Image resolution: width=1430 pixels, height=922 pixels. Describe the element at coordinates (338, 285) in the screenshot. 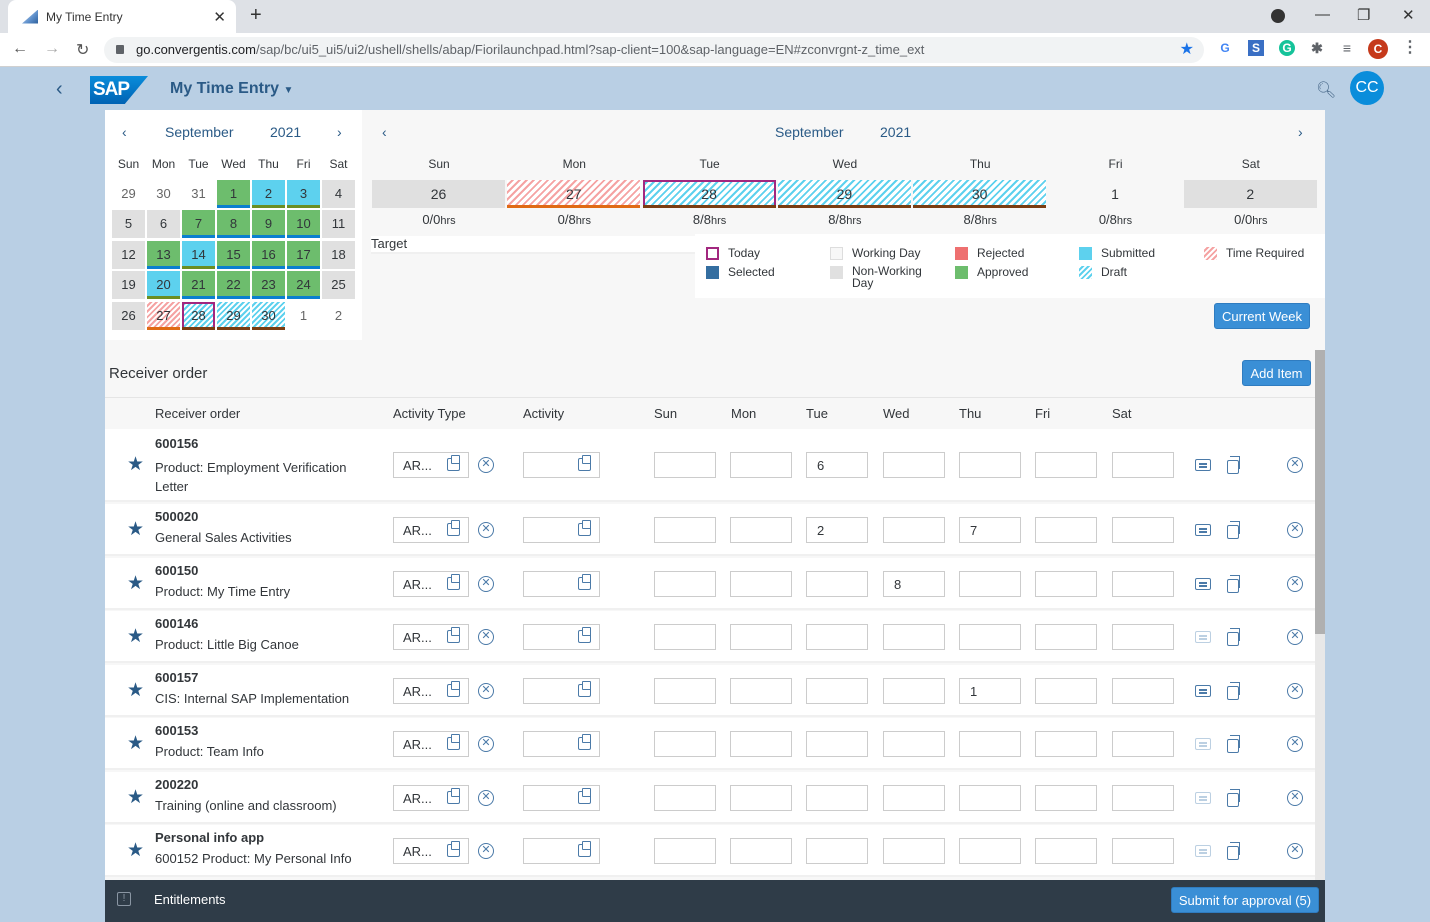

I see `calendar-day: 25` at that location.